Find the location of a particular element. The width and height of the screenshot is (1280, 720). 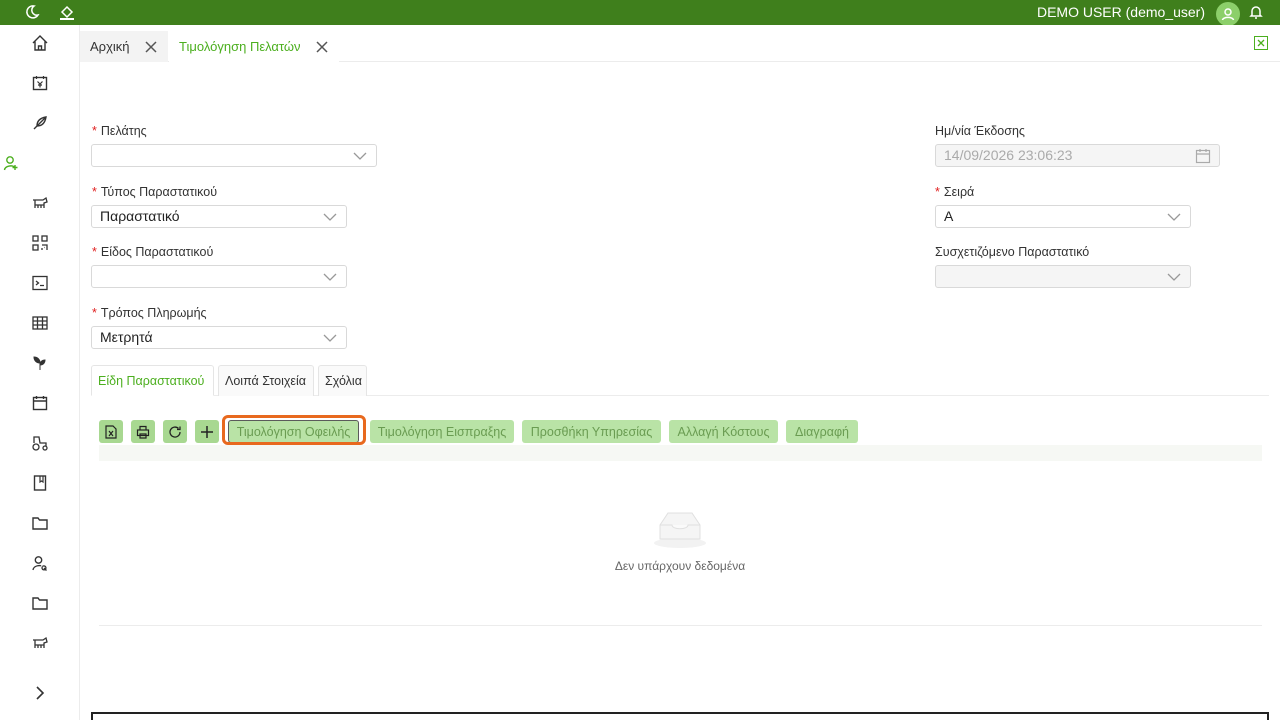

tab-document-items: Είδη Παραστατικού is located at coordinates (152, 380).